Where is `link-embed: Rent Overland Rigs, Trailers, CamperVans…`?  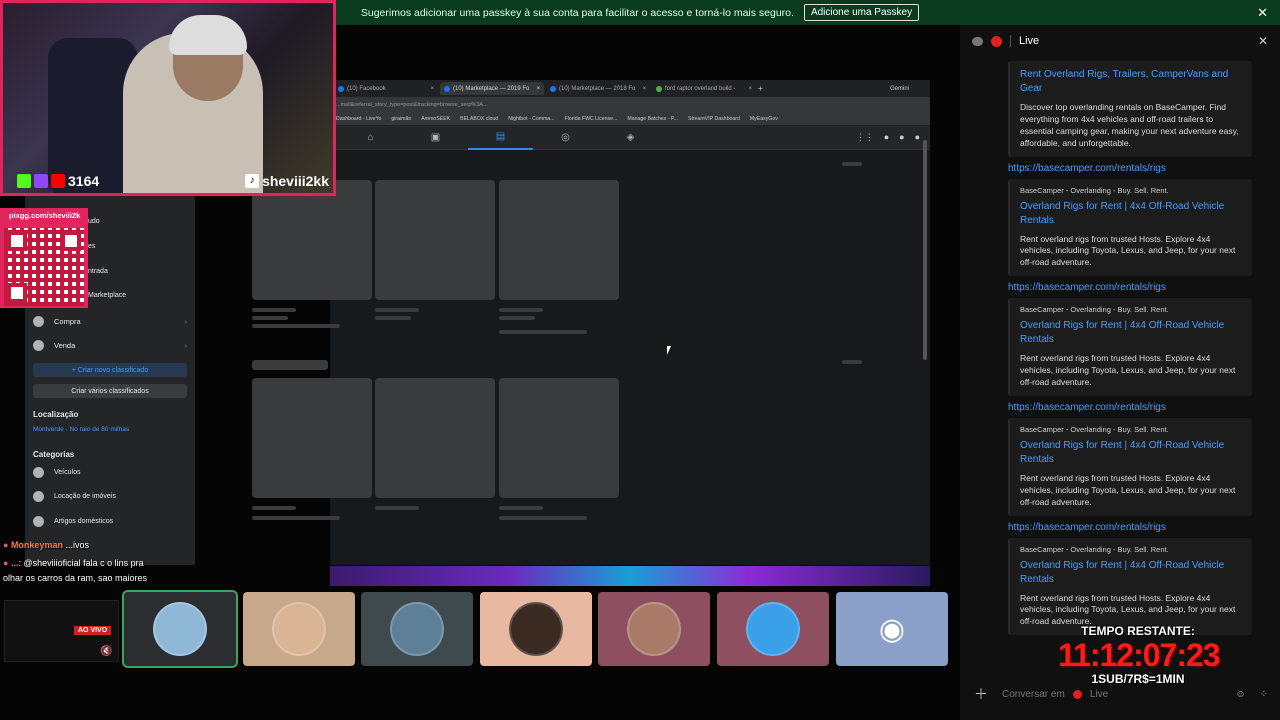 link-embed: Rent Overland Rigs, Trailers, CamperVans… is located at coordinates (1130, 109).